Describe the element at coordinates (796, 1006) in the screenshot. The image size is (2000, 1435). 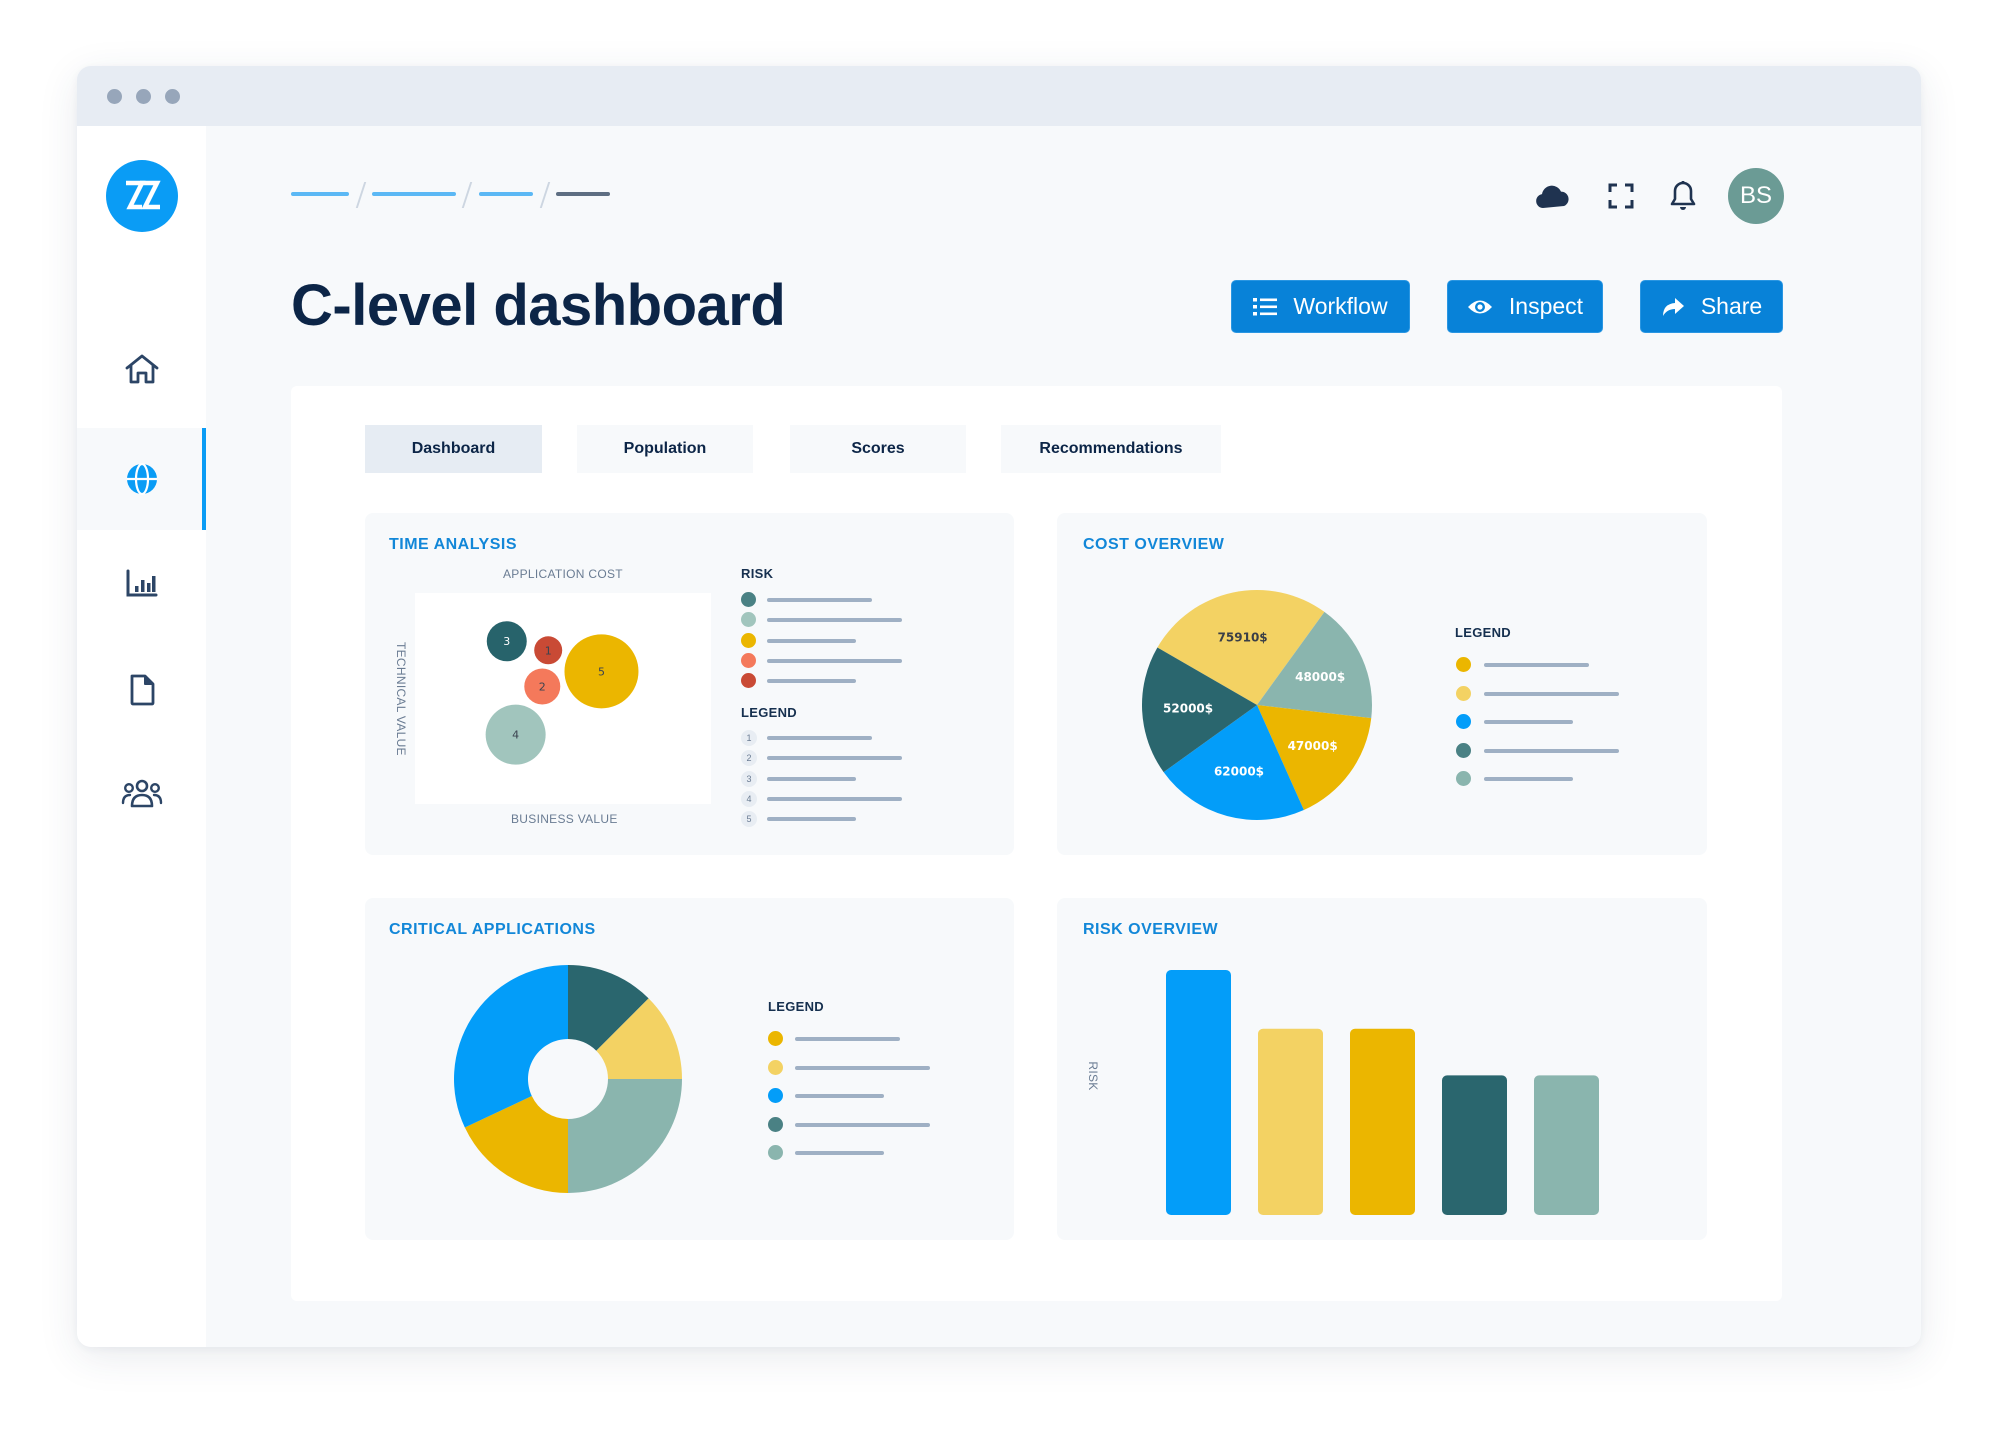
I see `critical-legend-title: LEGEND` at that location.